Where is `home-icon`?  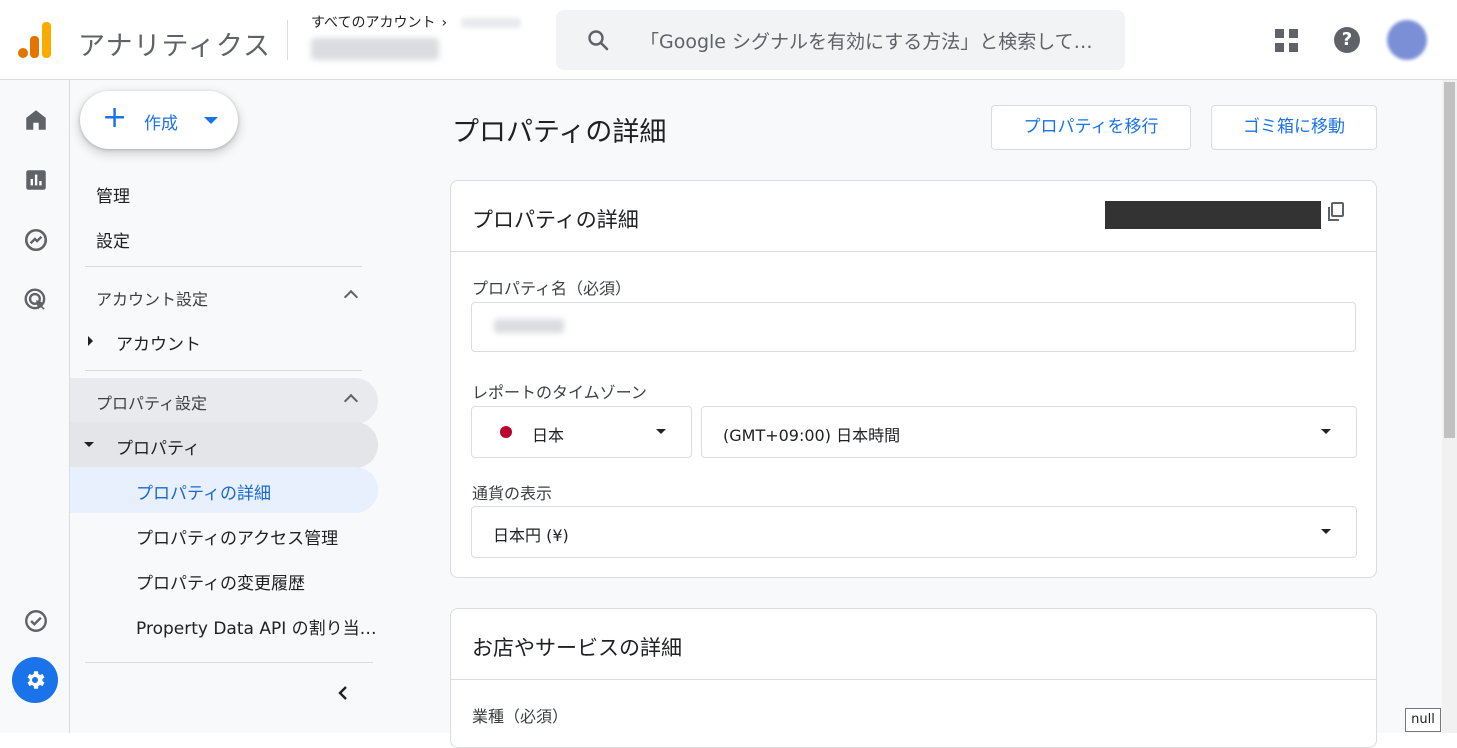 home-icon is located at coordinates (36, 120).